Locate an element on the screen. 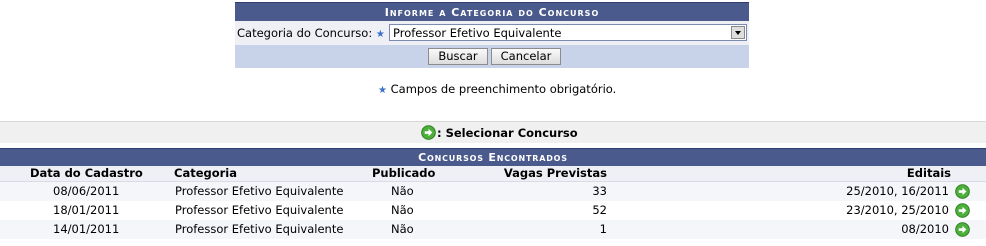 Image resolution: width=986 pixels, height=246 pixels. category-label: Categoria do Concurso: ★ is located at coordinates (311, 33).